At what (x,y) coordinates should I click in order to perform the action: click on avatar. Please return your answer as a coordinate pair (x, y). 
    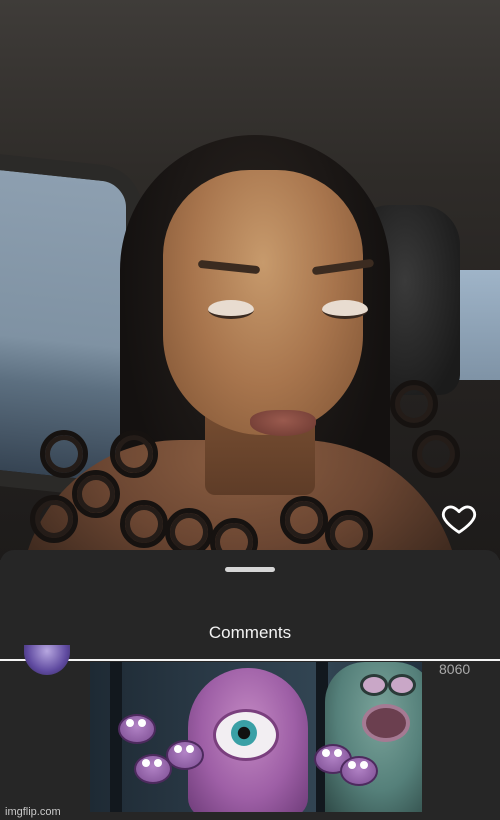
    Looking at the image, I should click on (47, 660).